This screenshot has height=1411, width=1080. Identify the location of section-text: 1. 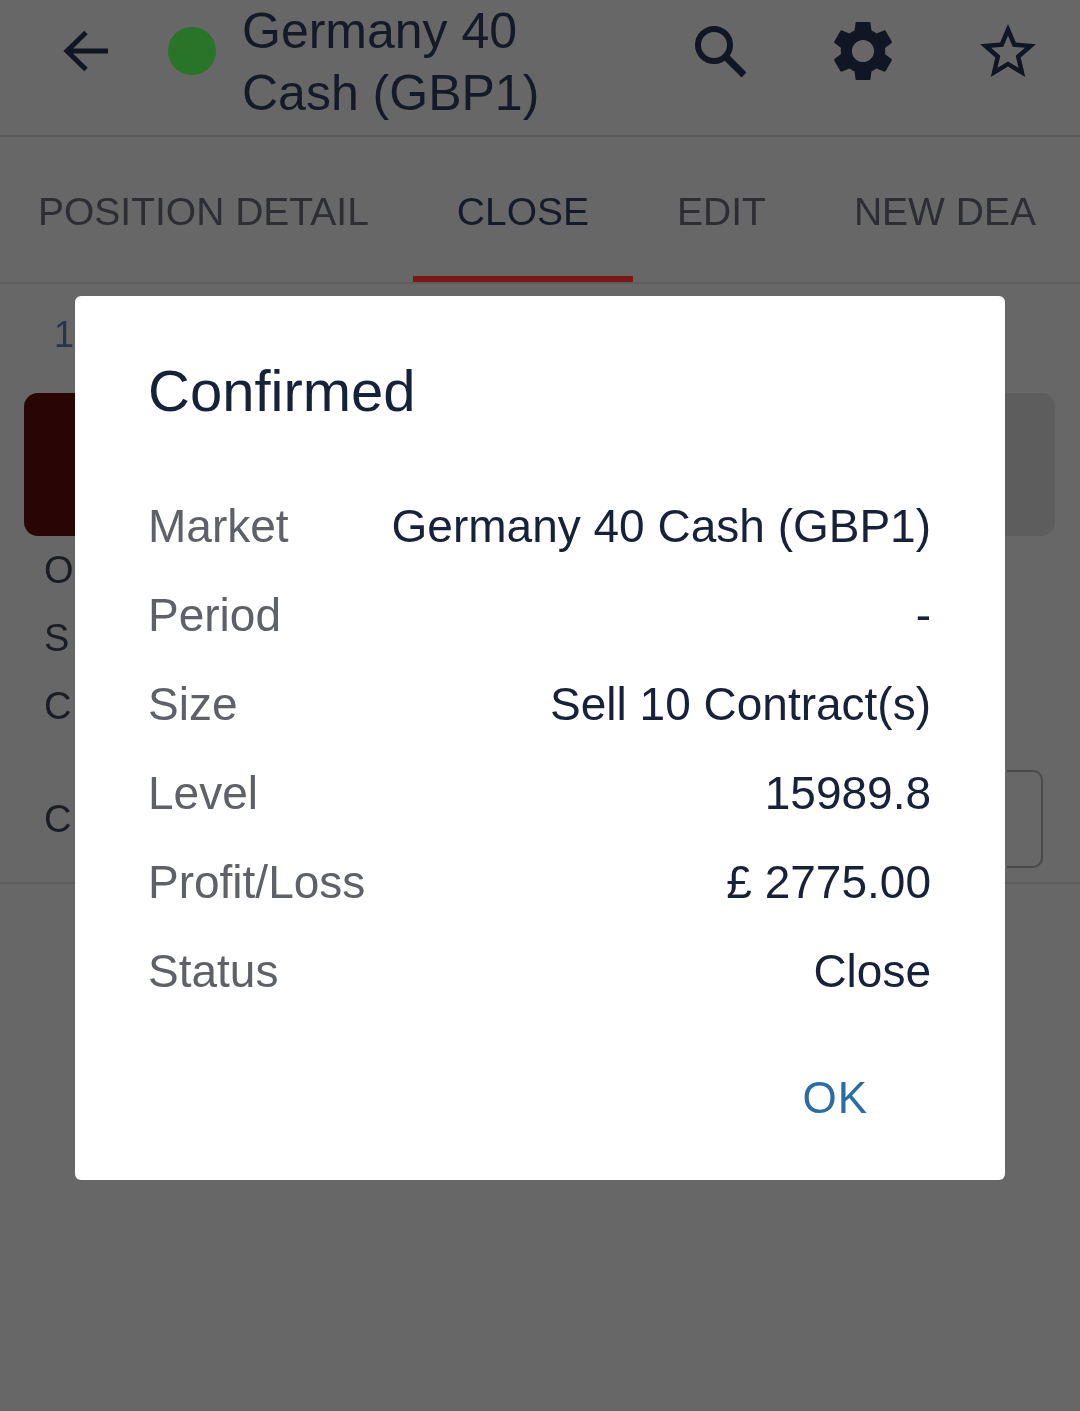
(64, 335).